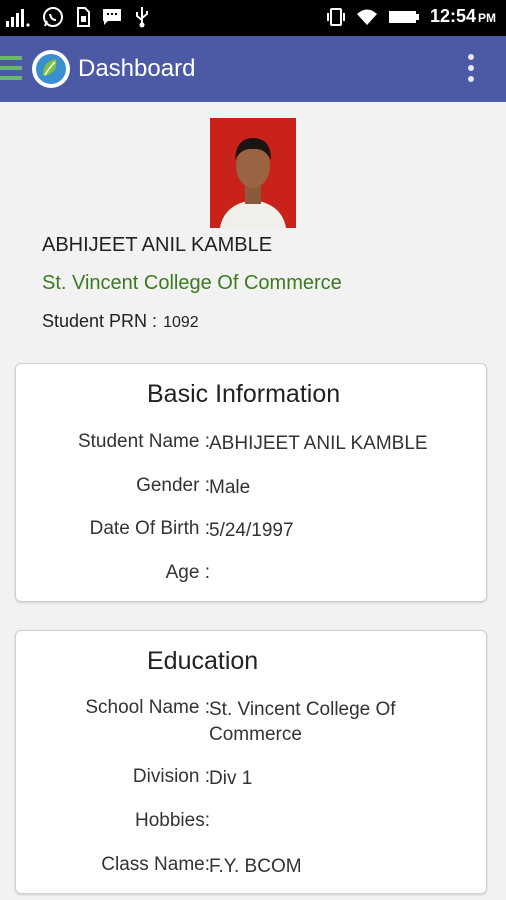  I want to click on student-name-value: ABHIJEET ANIL KAMBLE, so click(318, 443).